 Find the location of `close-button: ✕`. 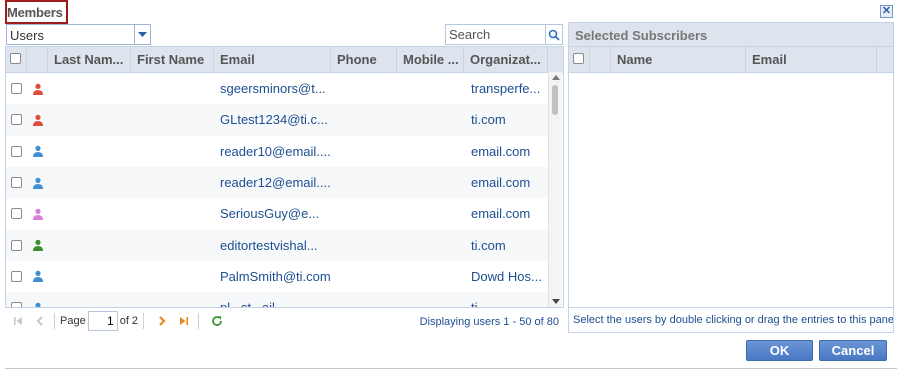

close-button: ✕ is located at coordinates (886, 11).